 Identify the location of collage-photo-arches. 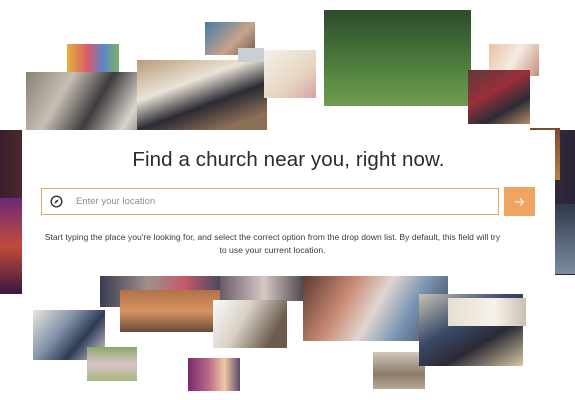
(487, 312).